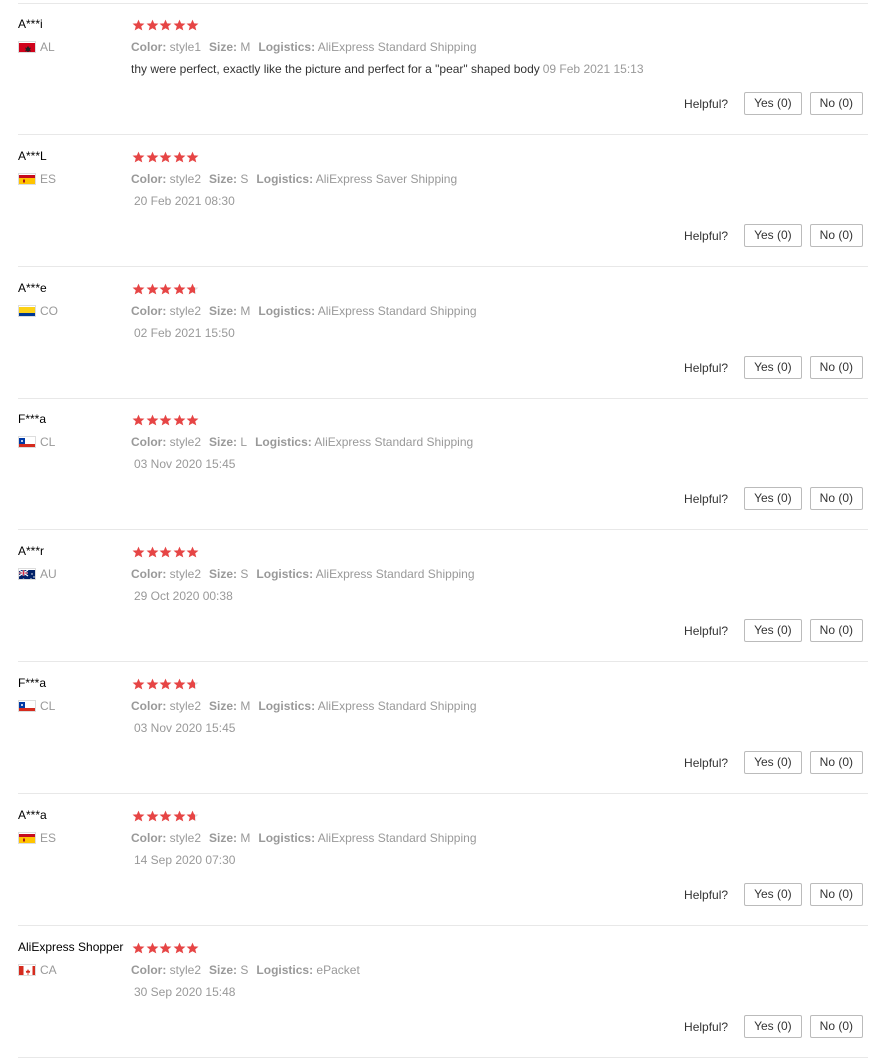 This screenshot has height=1060, width=884. I want to click on size-info-value: M, so click(245, 47).